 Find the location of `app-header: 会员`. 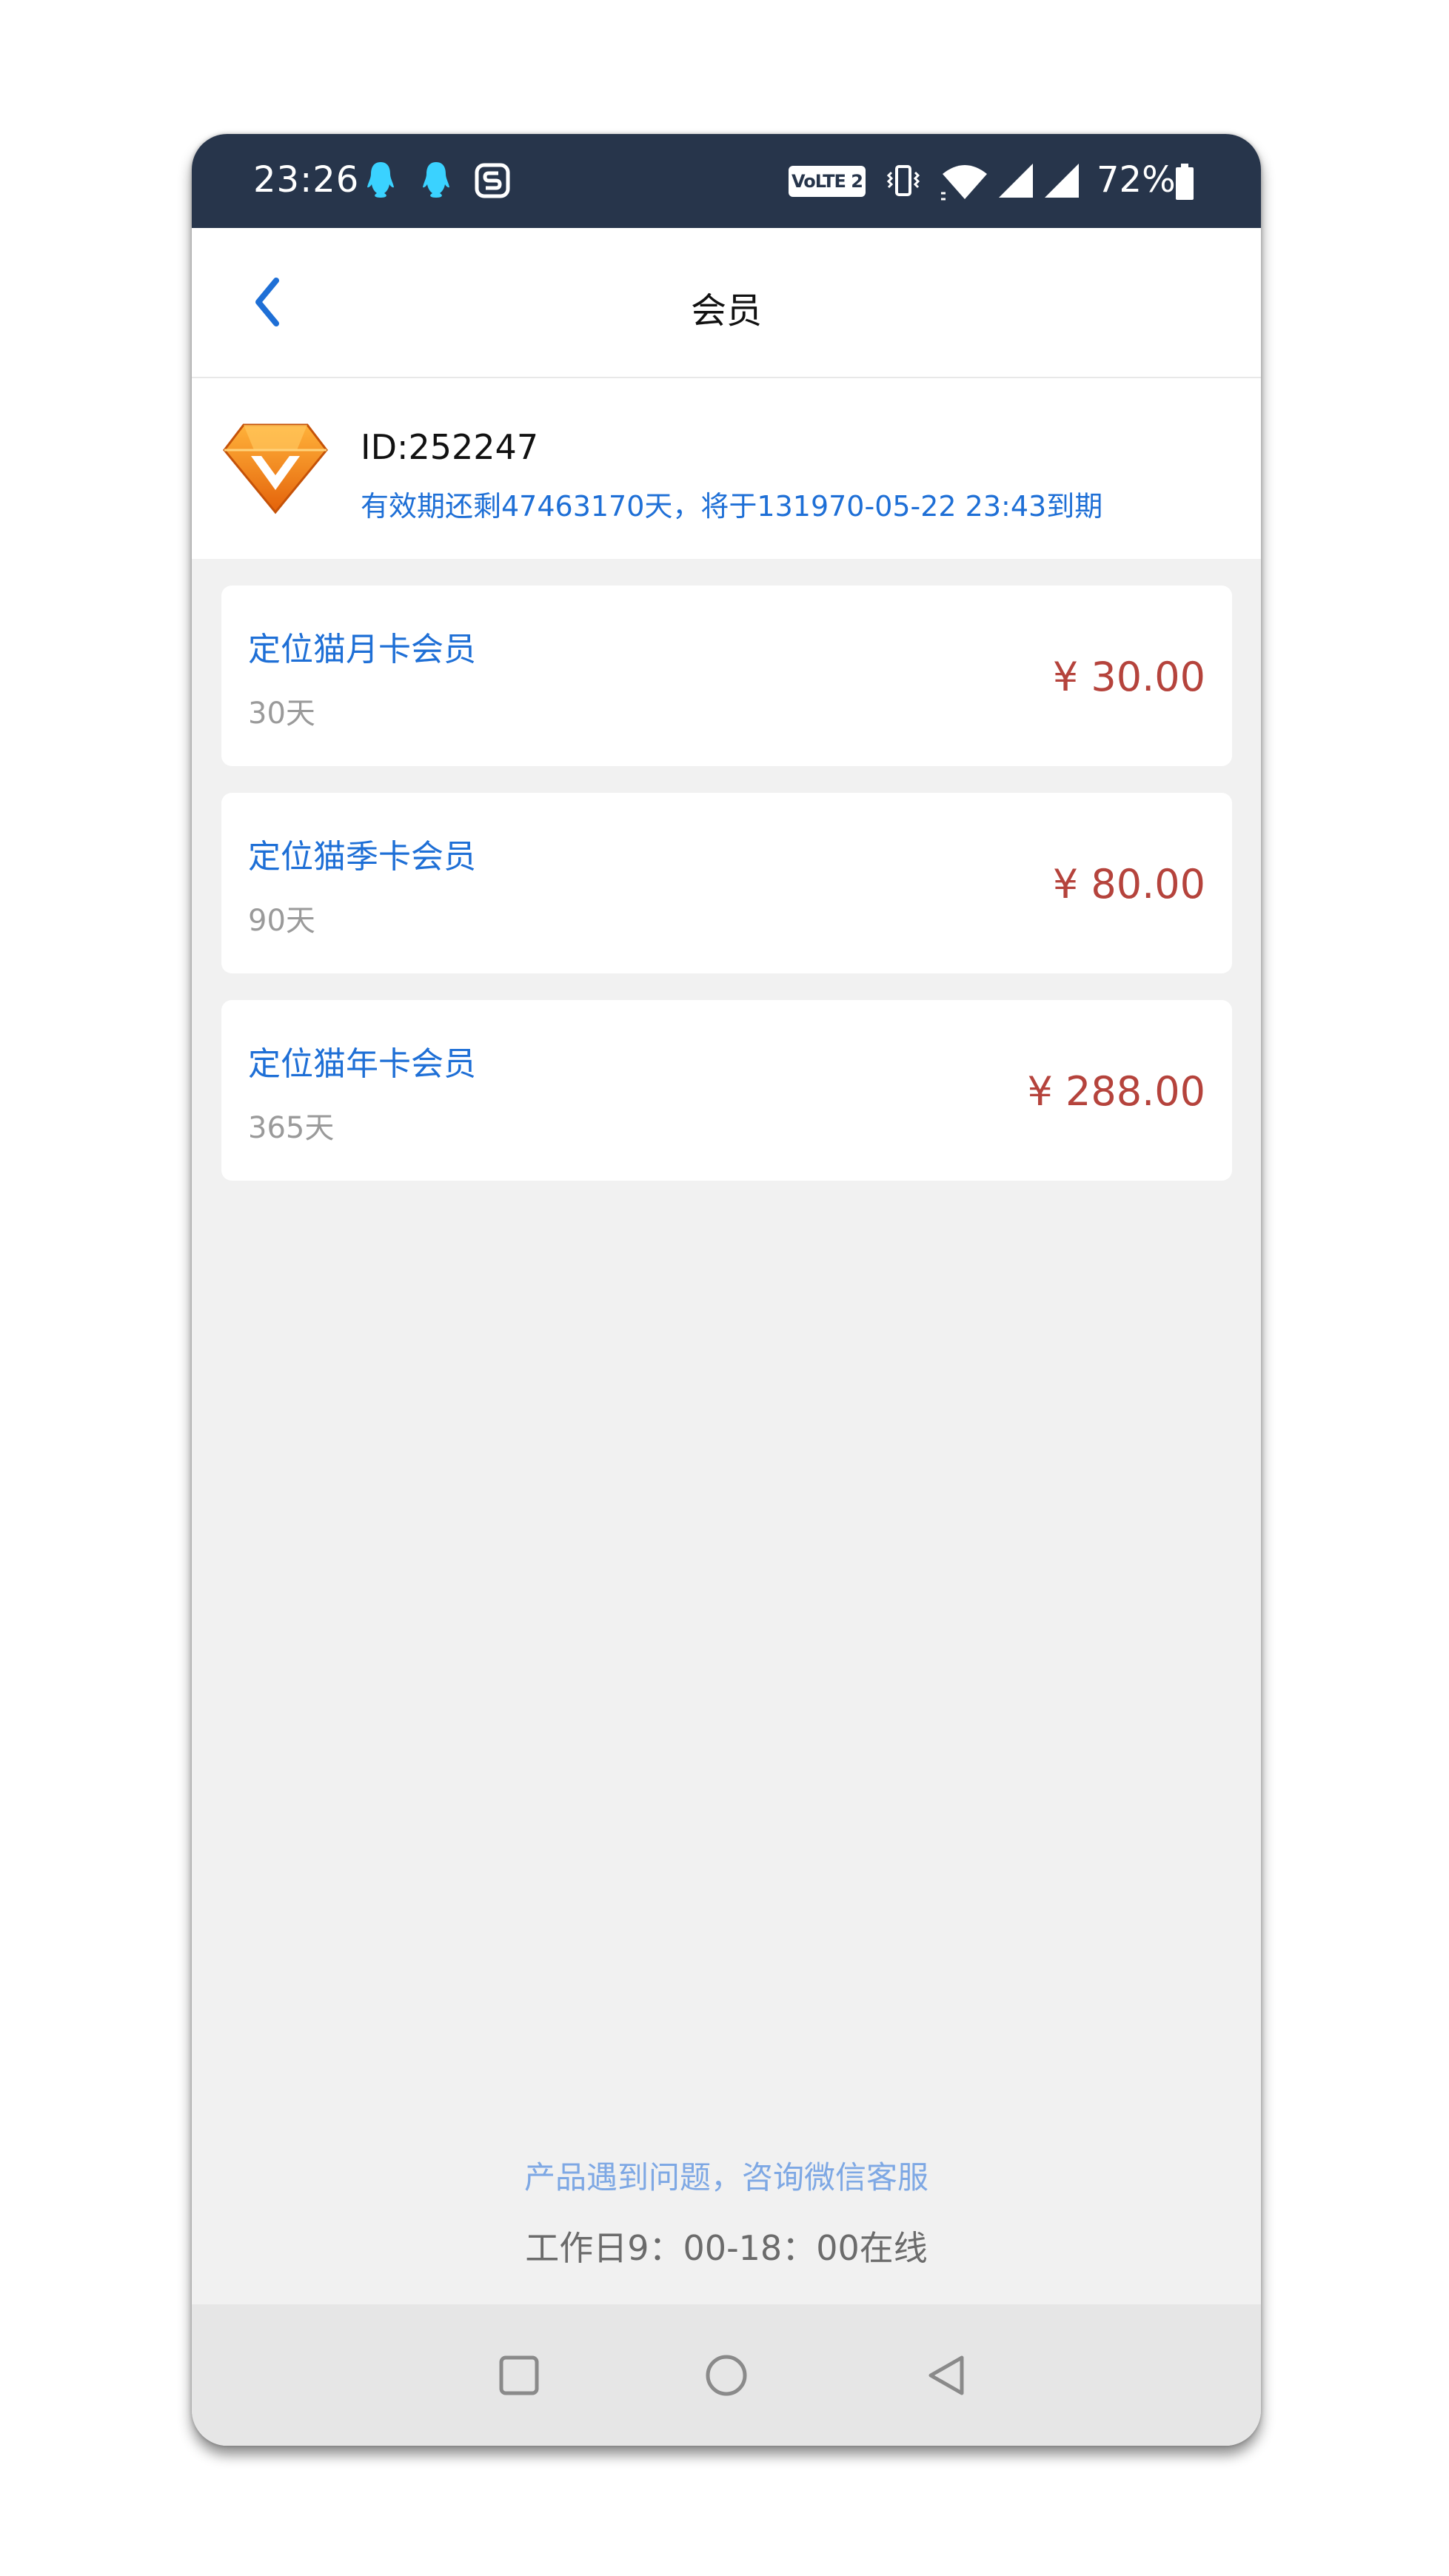

app-header: 会员 is located at coordinates (726, 303).